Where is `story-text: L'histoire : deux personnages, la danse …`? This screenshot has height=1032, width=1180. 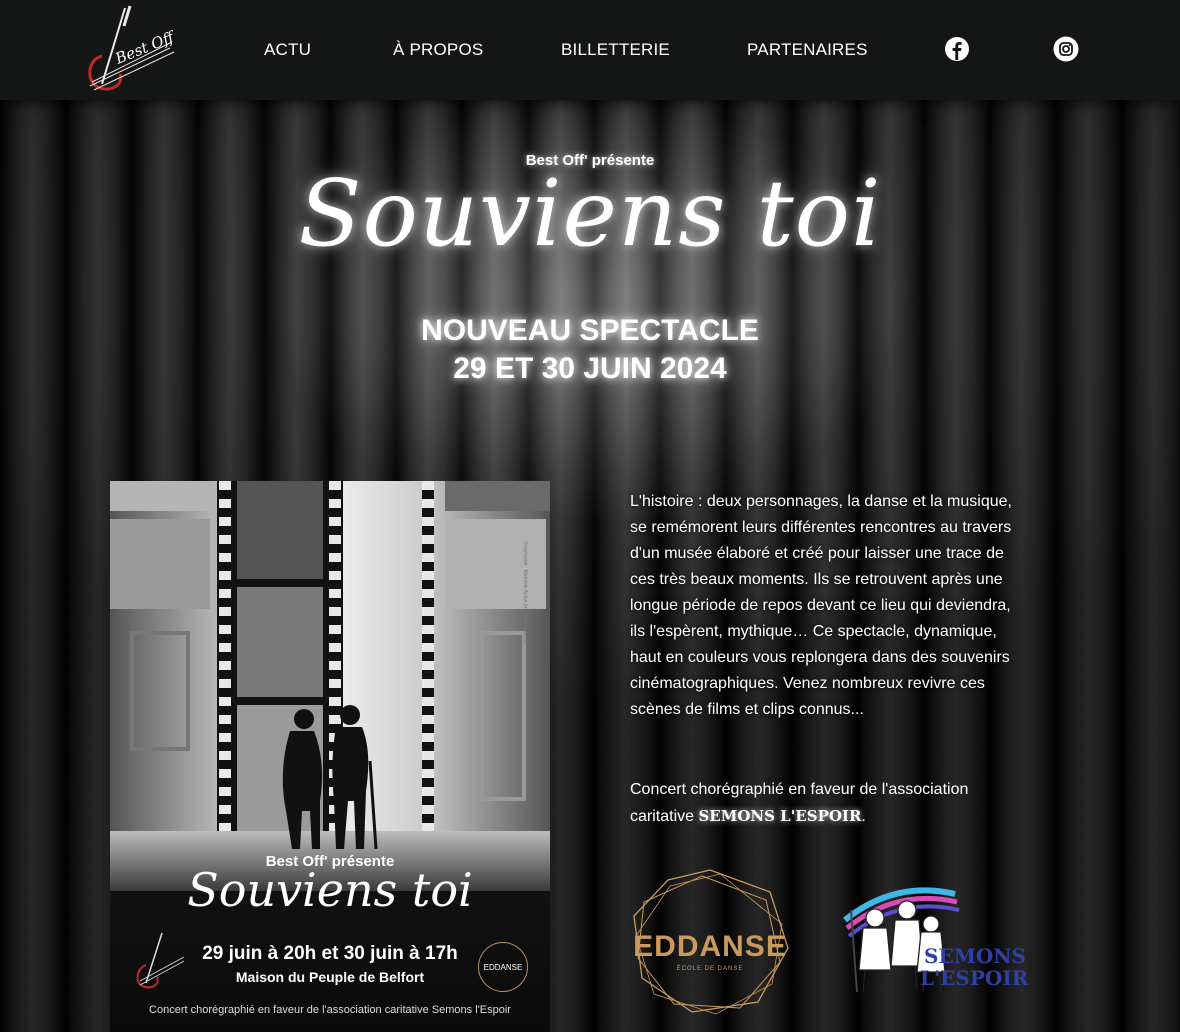 story-text: L'histoire : deux personnages, la danse … is located at coordinates (821, 605).